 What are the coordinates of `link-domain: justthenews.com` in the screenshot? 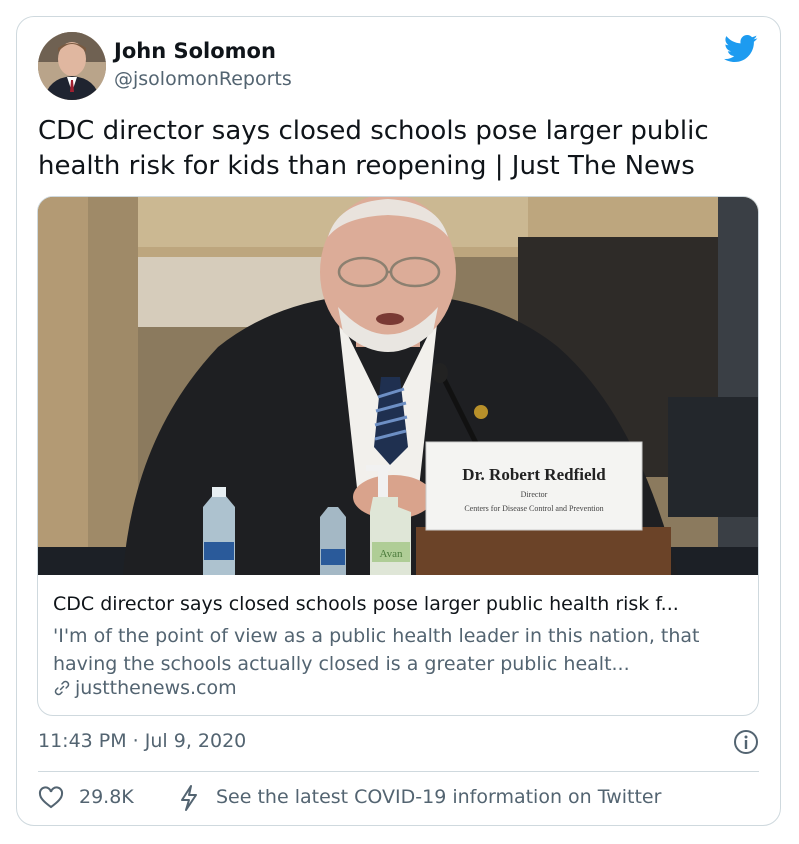 It's located at (145, 688).